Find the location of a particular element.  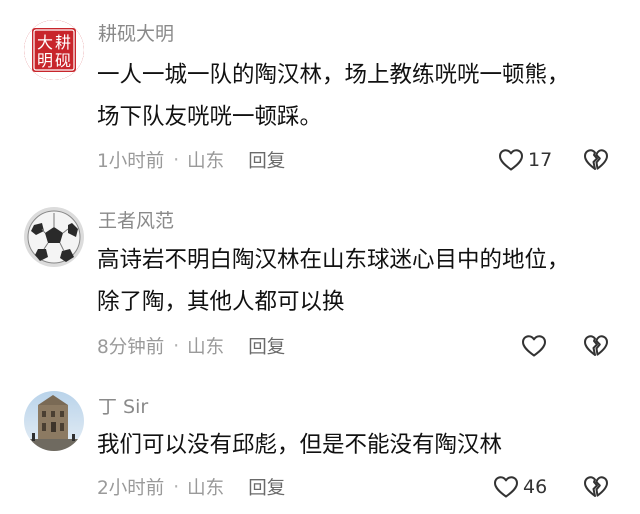

timestamp: 8分钟前 is located at coordinates (131, 347).